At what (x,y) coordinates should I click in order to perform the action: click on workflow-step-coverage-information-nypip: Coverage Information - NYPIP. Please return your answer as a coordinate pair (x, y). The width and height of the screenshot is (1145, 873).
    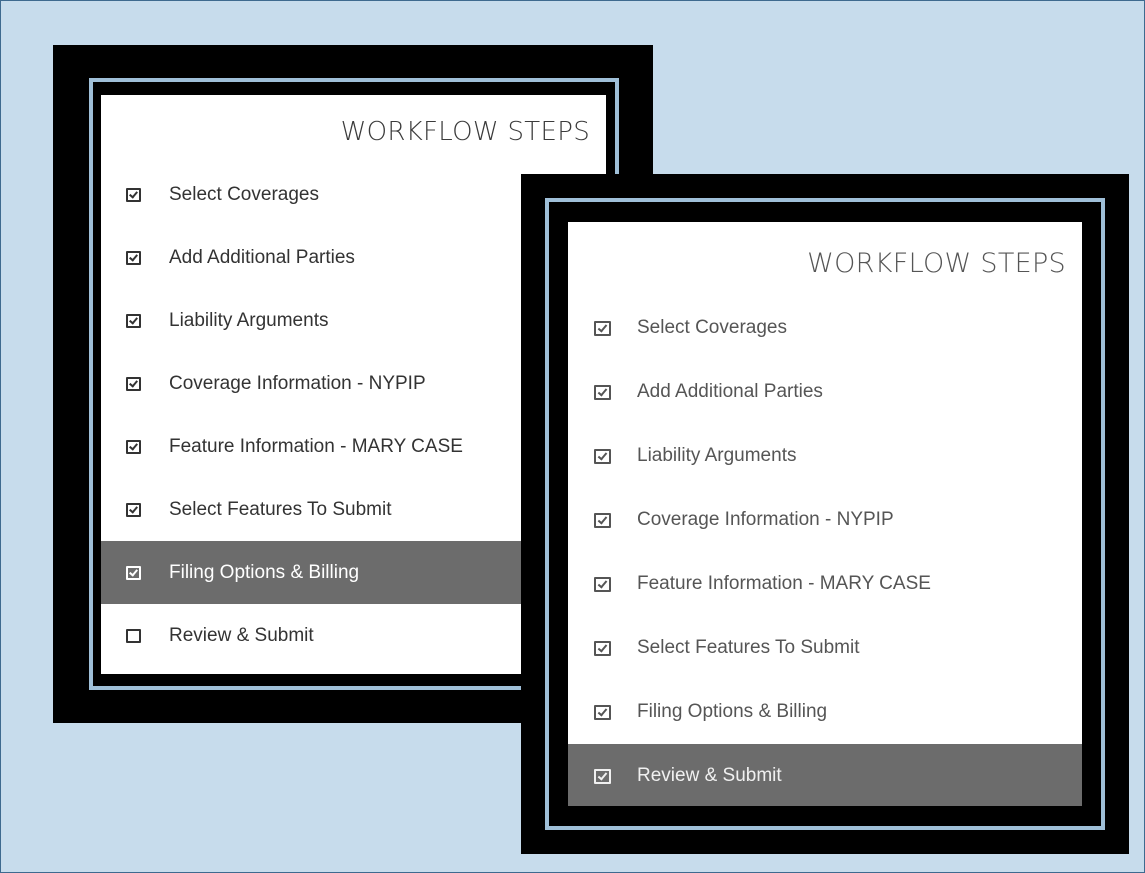
    Looking at the image, I should click on (825, 520).